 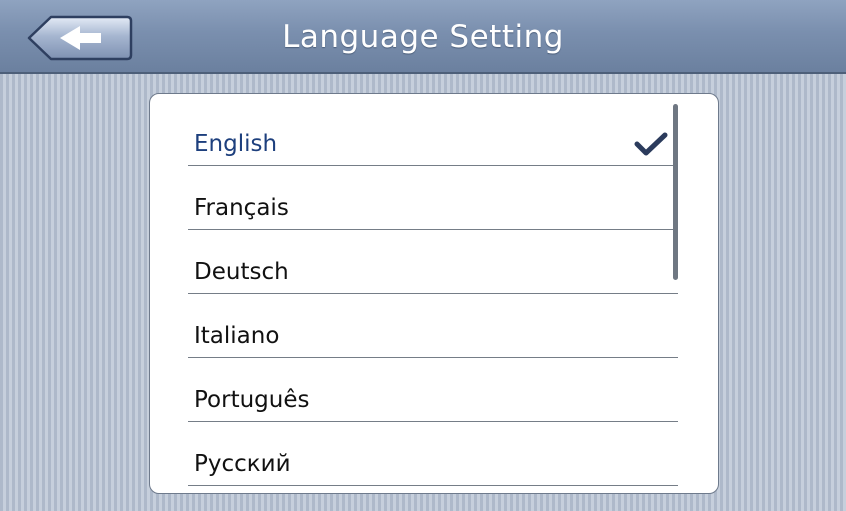 I want to click on language-label: Italiano, so click(x=237, y=336).